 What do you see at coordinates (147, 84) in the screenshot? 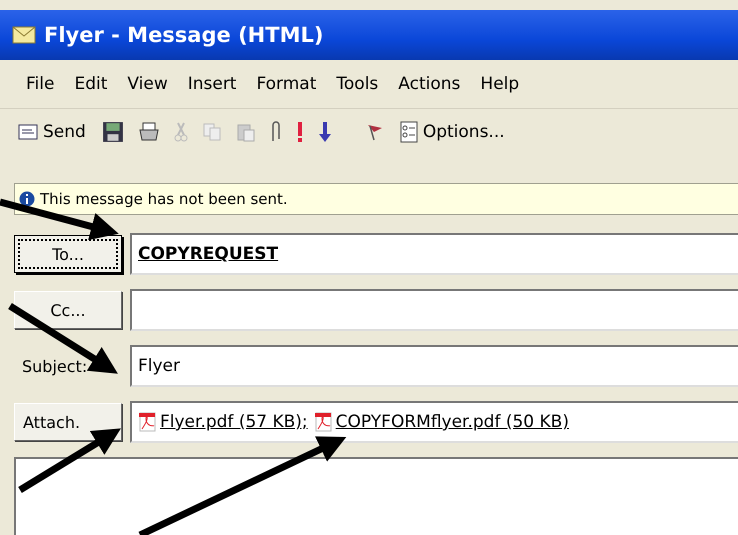
I see `menu-item: View` at bounding box center [147, 84].